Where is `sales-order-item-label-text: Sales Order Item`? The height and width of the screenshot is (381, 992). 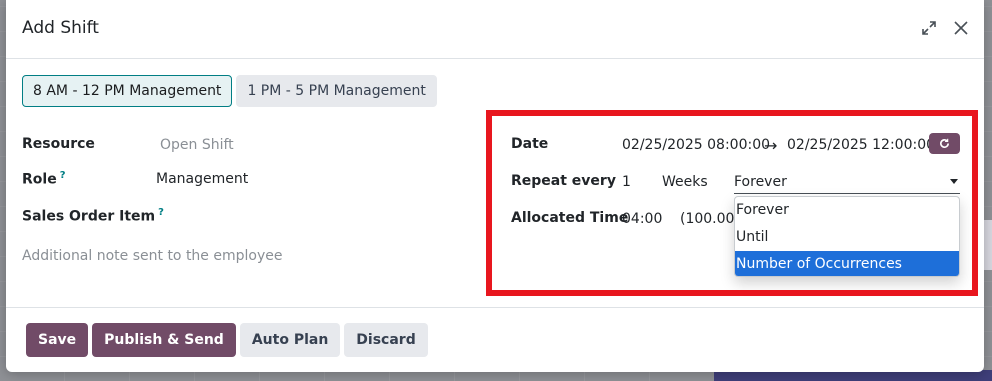 sales-order-item-label-text: Sales Order Item is located at coordinates (89, 216).